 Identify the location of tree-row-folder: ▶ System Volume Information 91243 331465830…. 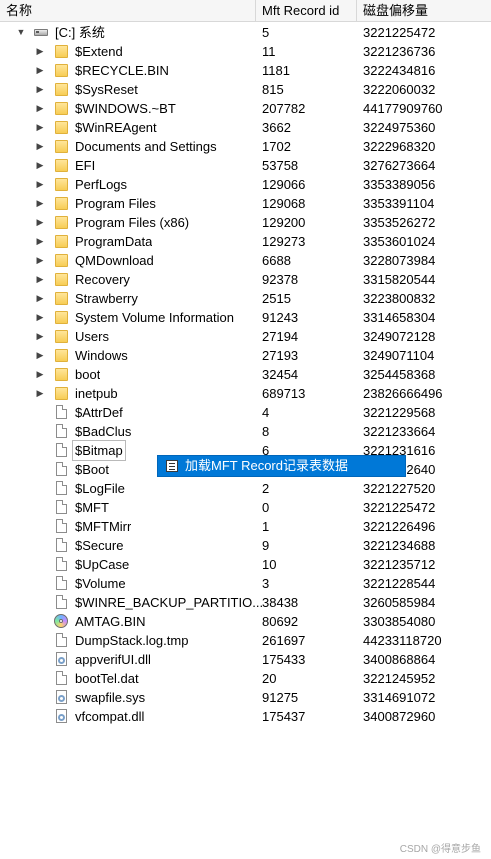
(245, 317).